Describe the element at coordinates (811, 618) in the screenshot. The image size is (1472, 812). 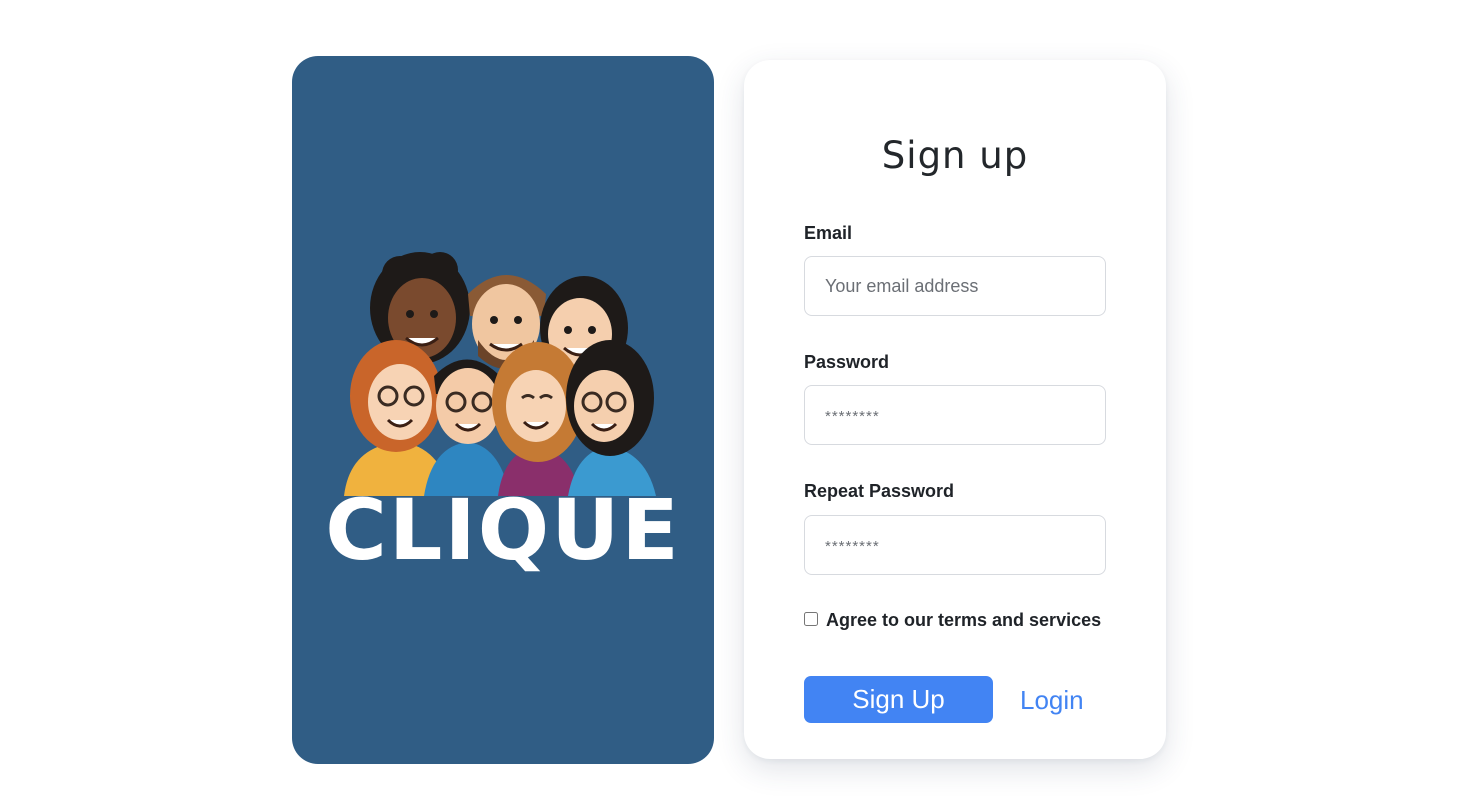
I see `terms-checkbox` at that location.